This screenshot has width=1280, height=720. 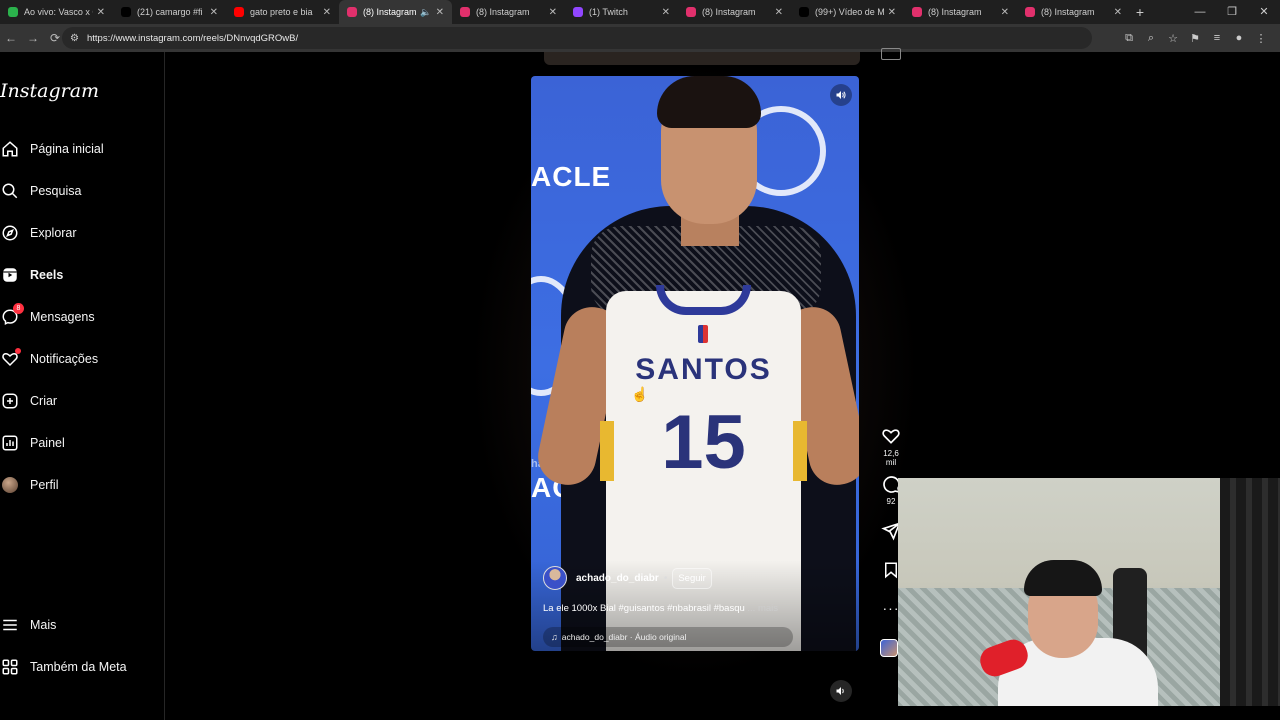 What do you see at coordinates (44, 485) in the screenshot?
I see `nav-label: Perfil` at bounding box center [44, 485].